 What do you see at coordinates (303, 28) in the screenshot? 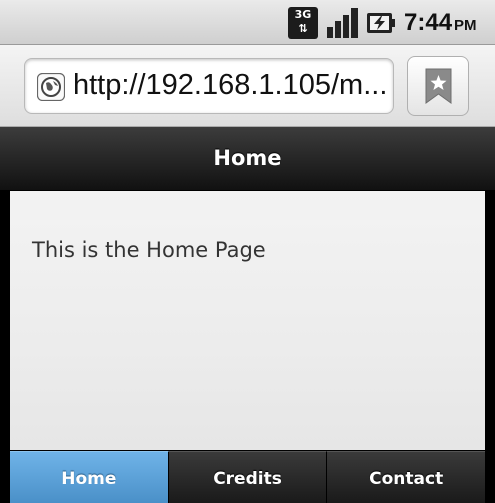
I see `data-arrows-icon: ⇅` at bounding box center [303, 28].